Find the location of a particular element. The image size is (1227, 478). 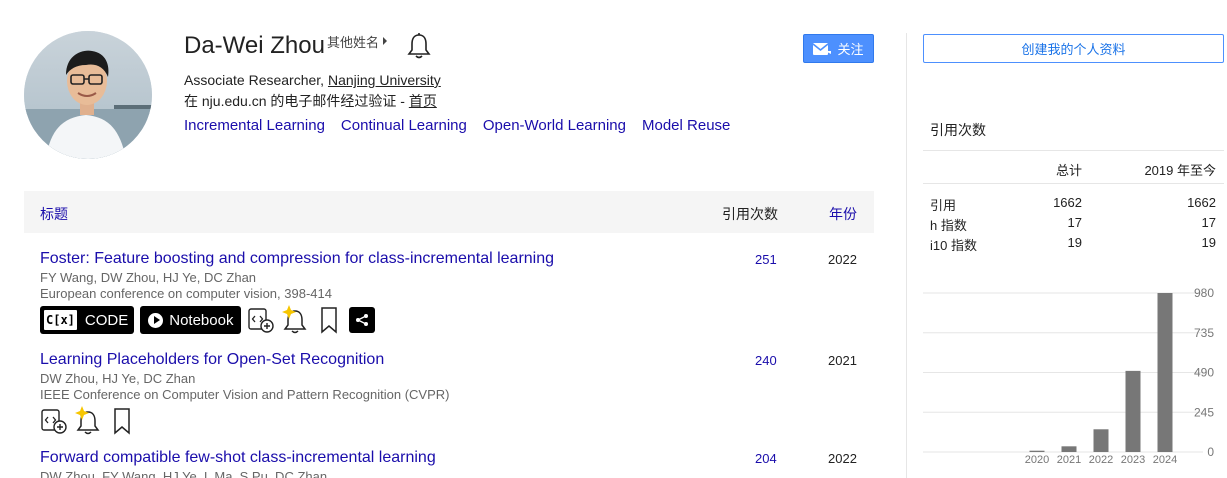

chart-x-tick-label: 2022 is located at coordinates (1101, 460).